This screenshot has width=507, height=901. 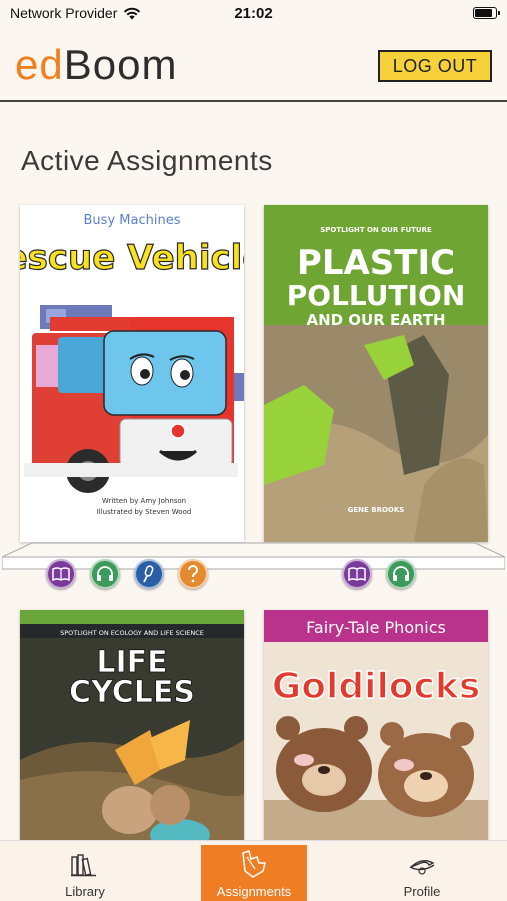 I want to click on logout-button: LOG OUT, so click(x=435, y=66).